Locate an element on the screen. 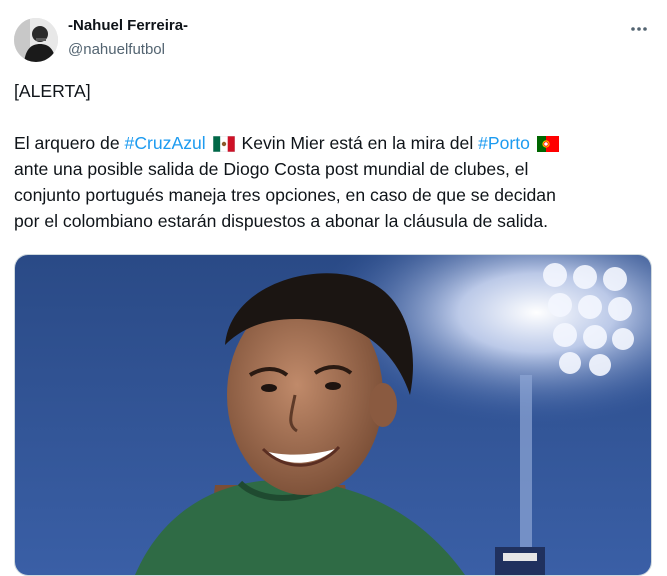 This screenshot has width=667, height=576. mexico-flag-icon is located at coordinates (223, 144).